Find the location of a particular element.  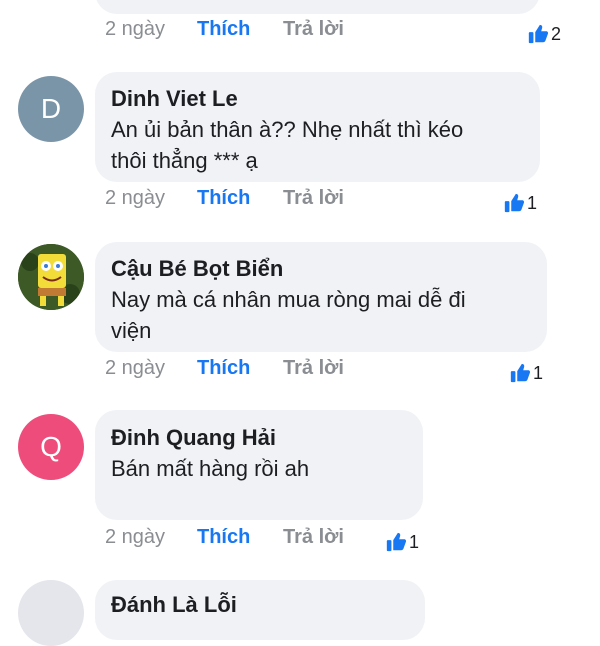

avatar: D is located at coordinates (51, 109).